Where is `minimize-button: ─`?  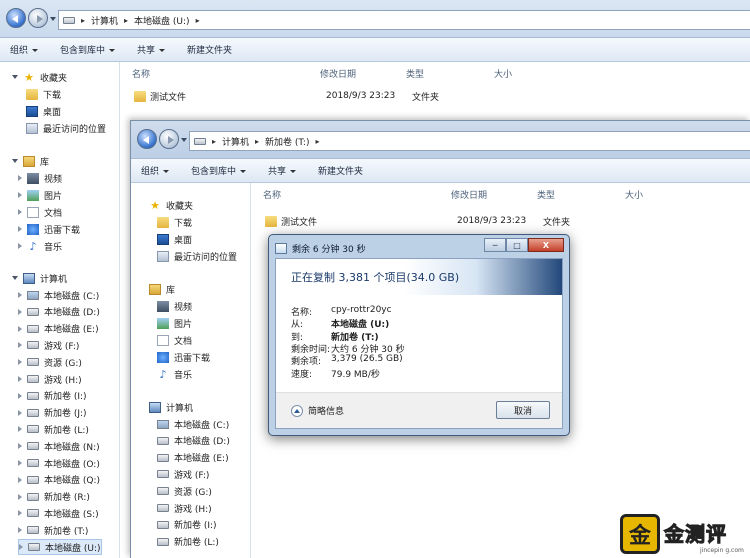 minimize-button: ─ is located at coordinates (495, 245).